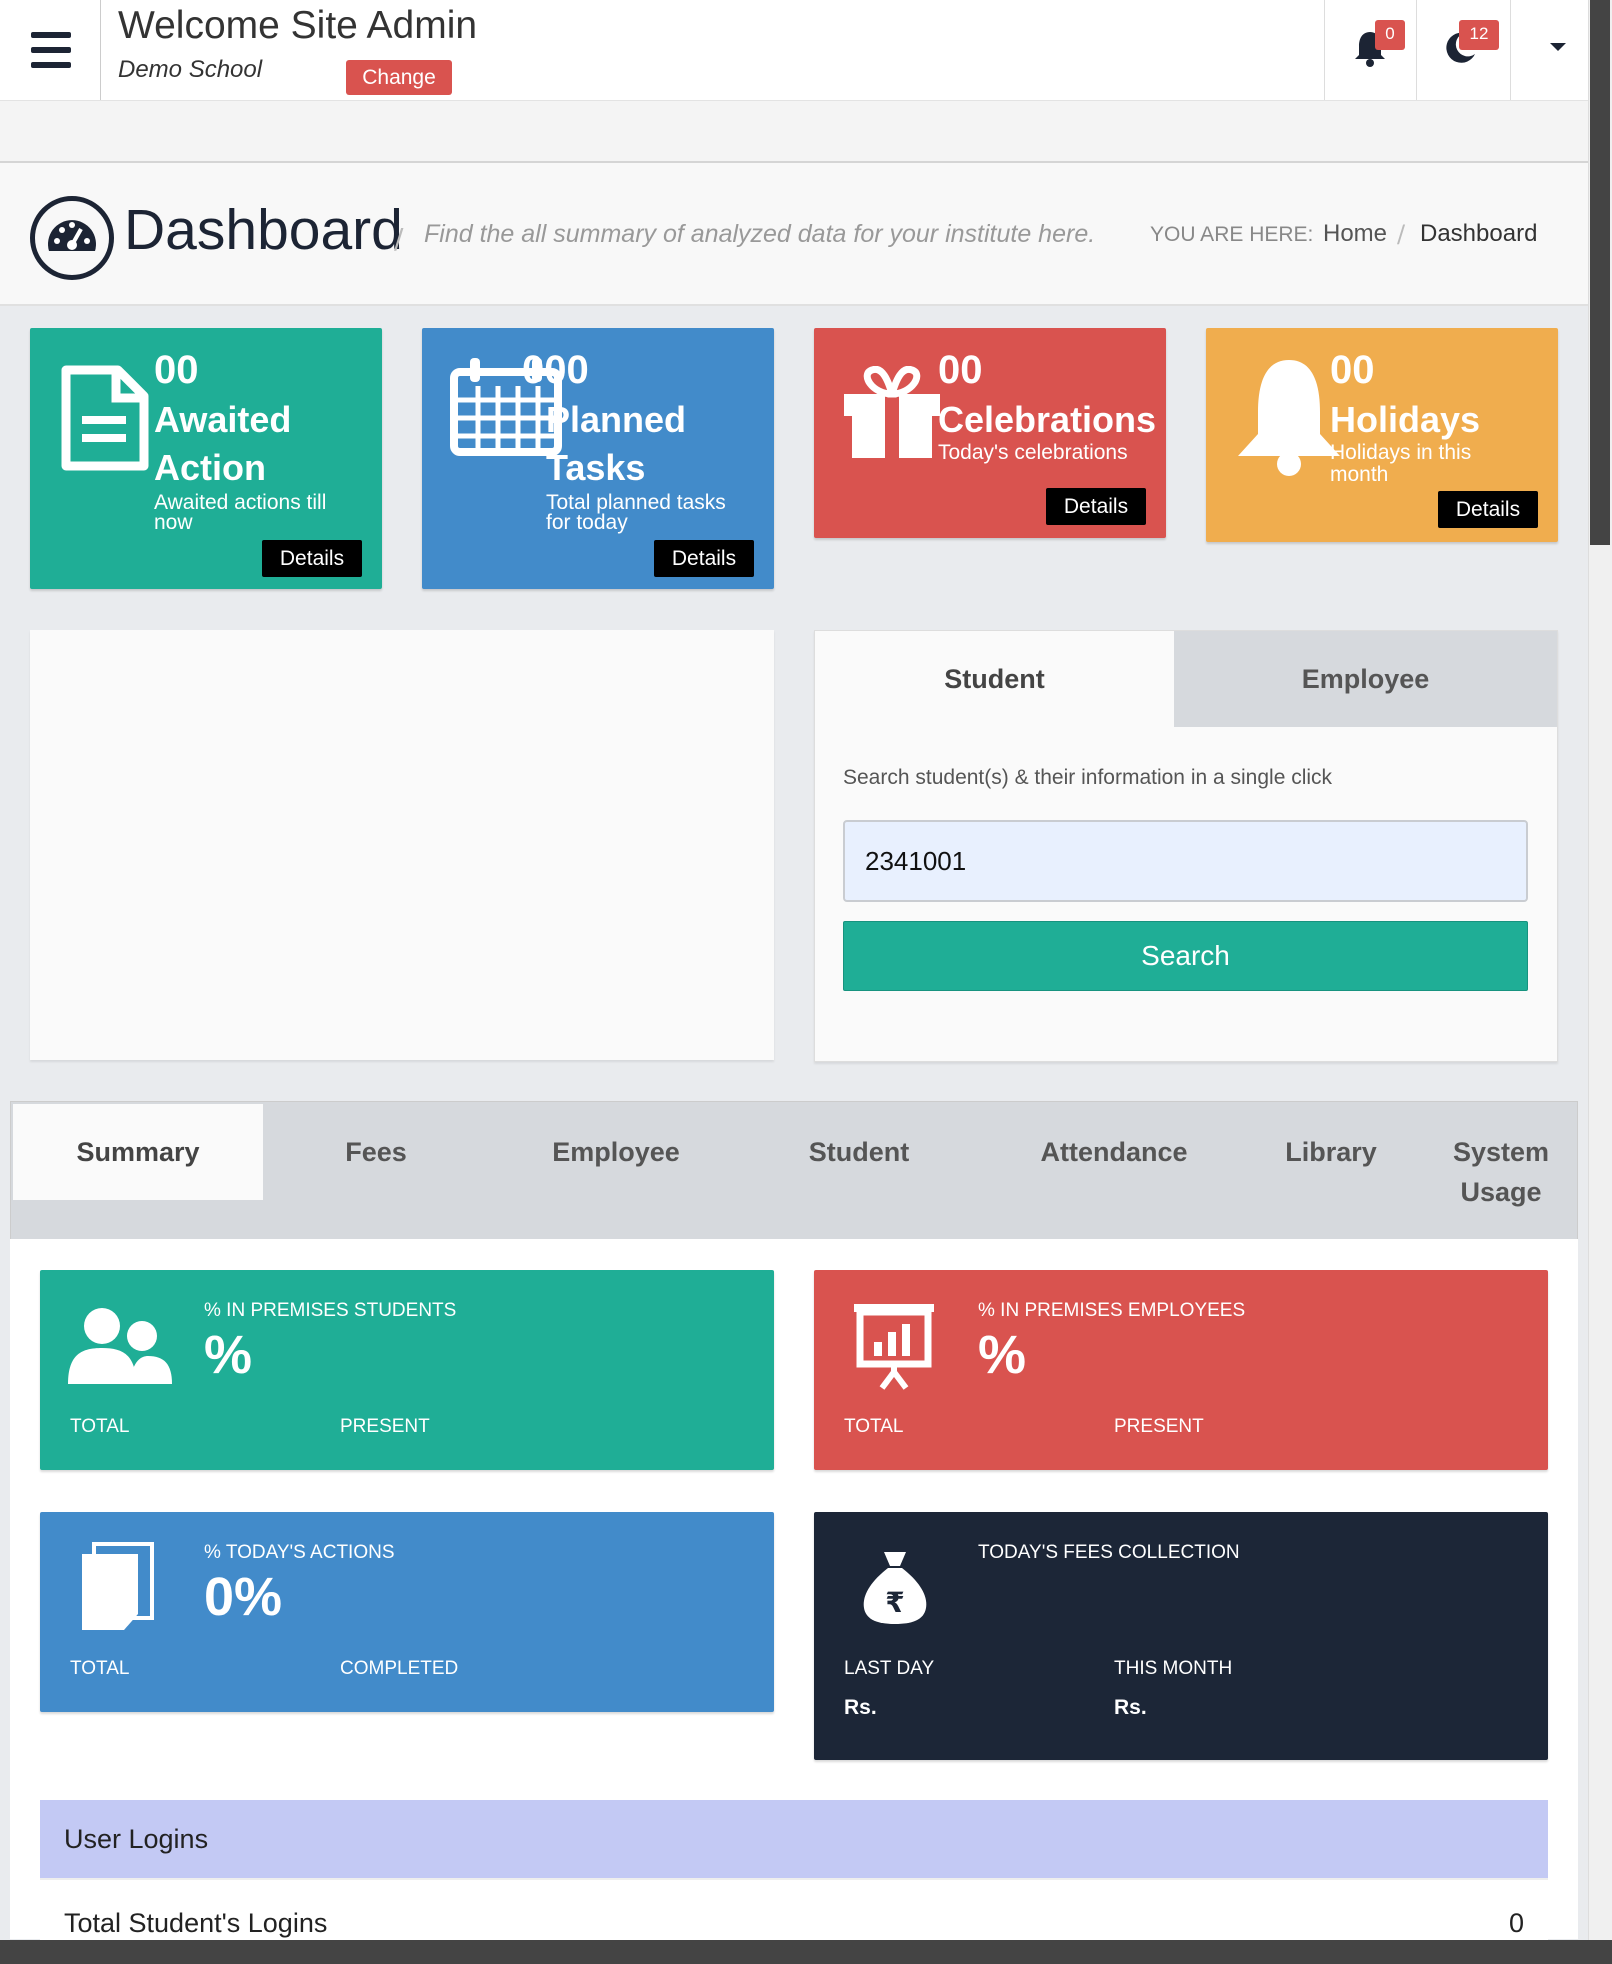  Describe the element at coordinates (794, 132) in the screenshot. I see `sub-bar` at that location.